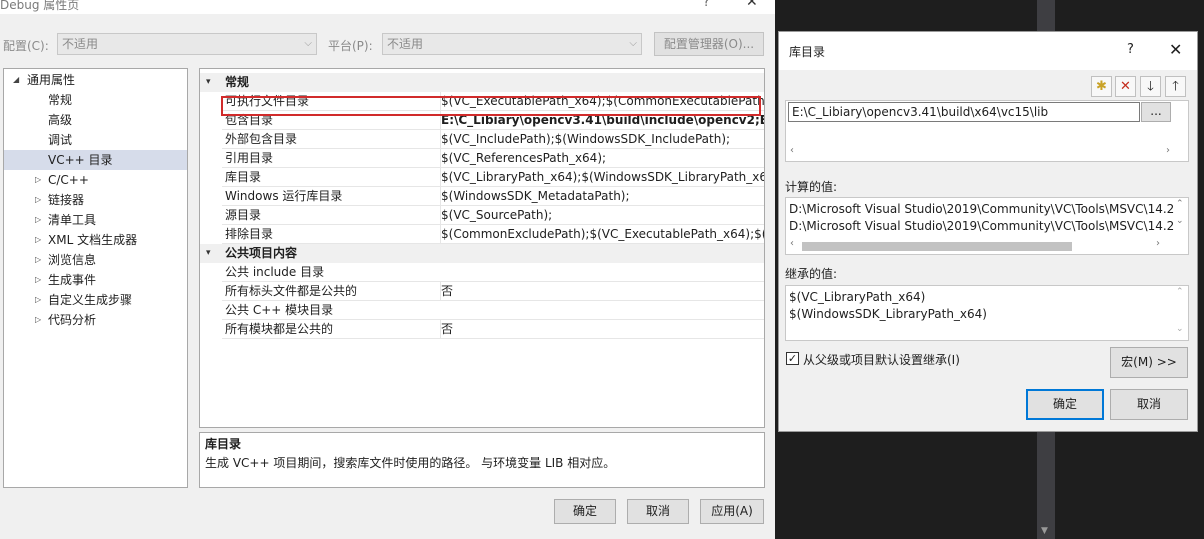 Image resolution: width=1204 pixels, height=539 pixels. What do you see at coordinates (95, 80) in the screenshot?
I see `tree-item: ◢ 通用属性` at bounding box center [95, 80].